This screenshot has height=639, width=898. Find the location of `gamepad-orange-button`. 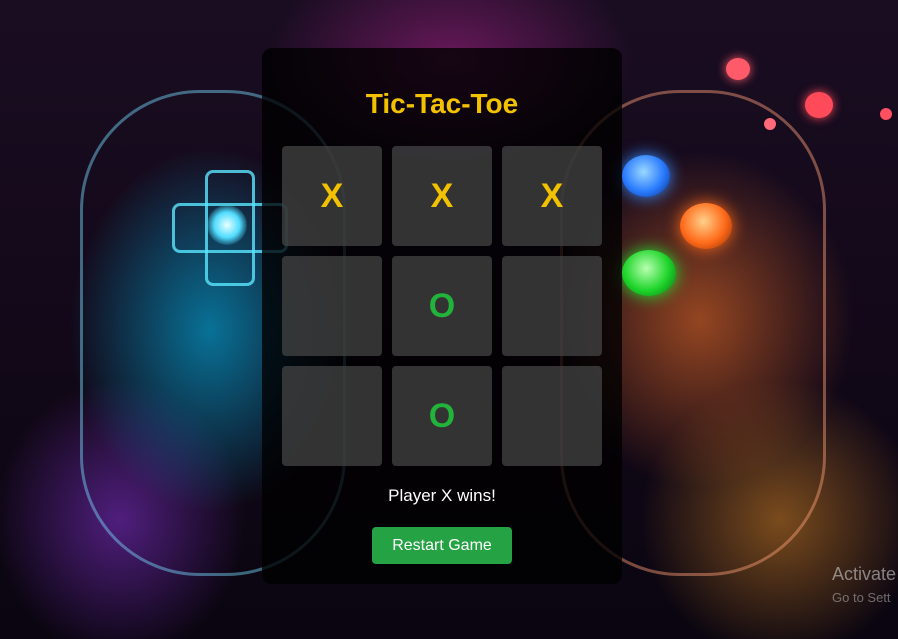

gamepad-orange-button is located at coordinates (706, 226).